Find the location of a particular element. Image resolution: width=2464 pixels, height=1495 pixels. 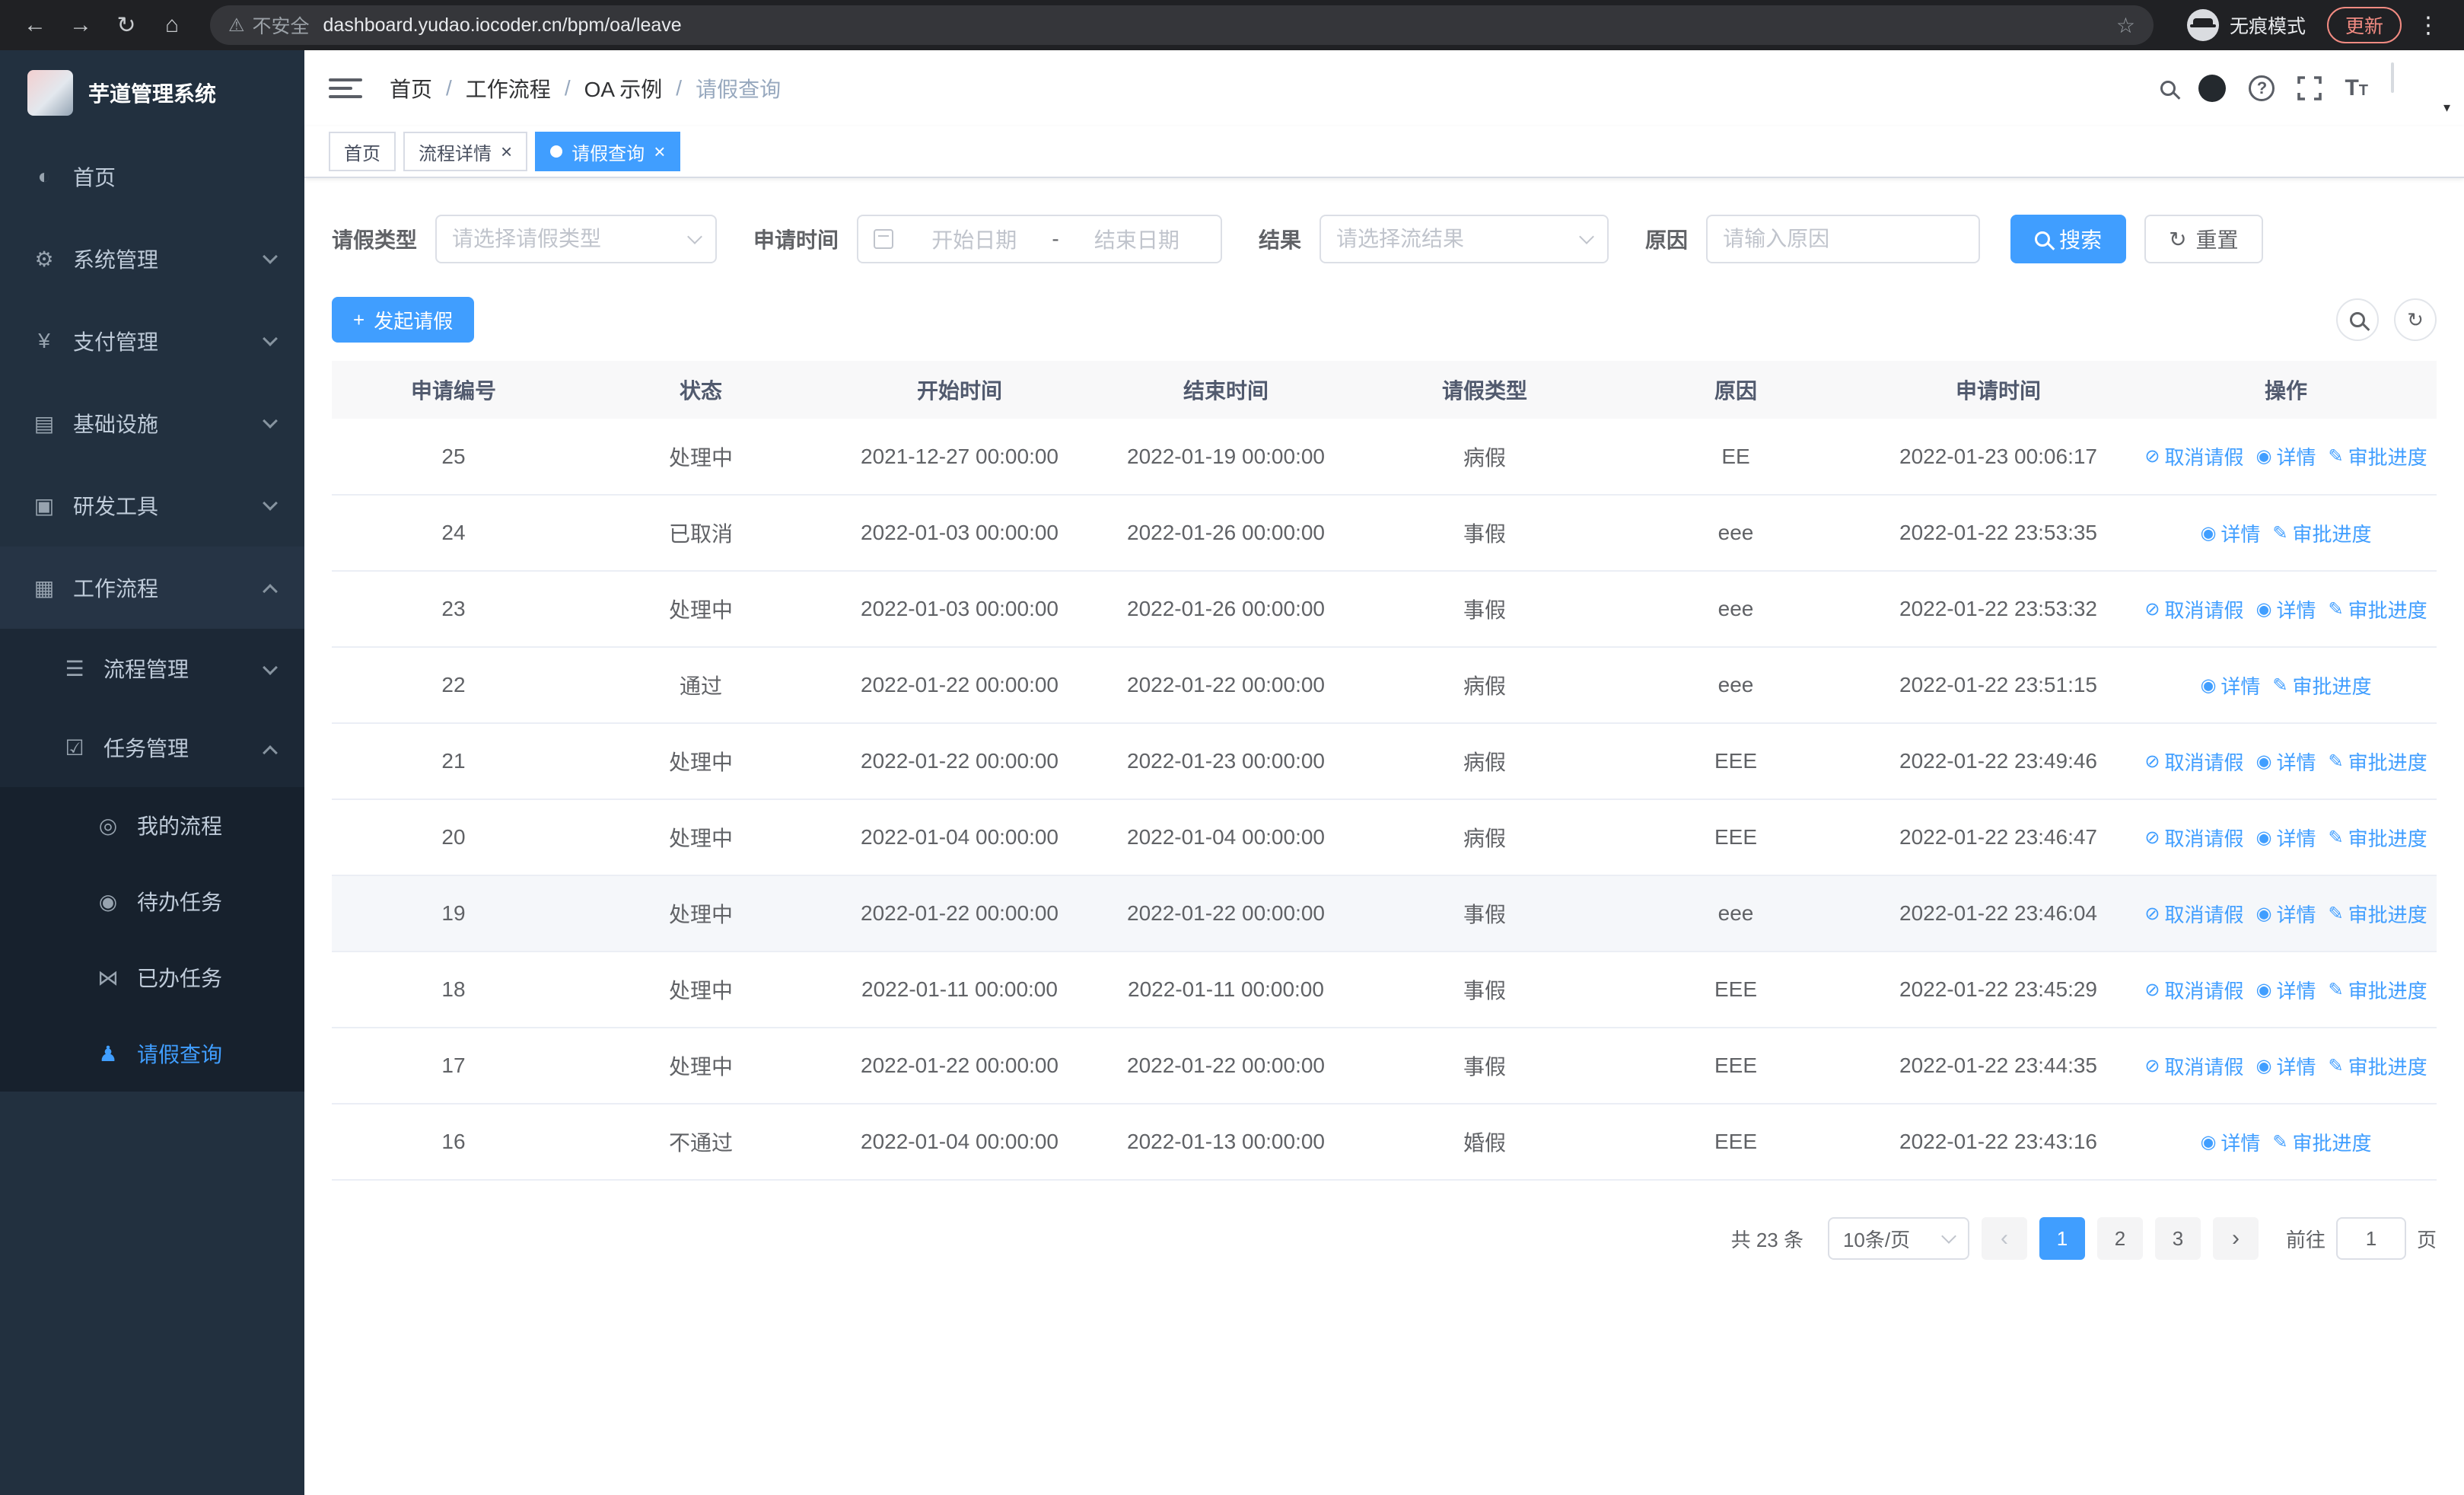

leave-type-select is located at coordinates (576, 239).